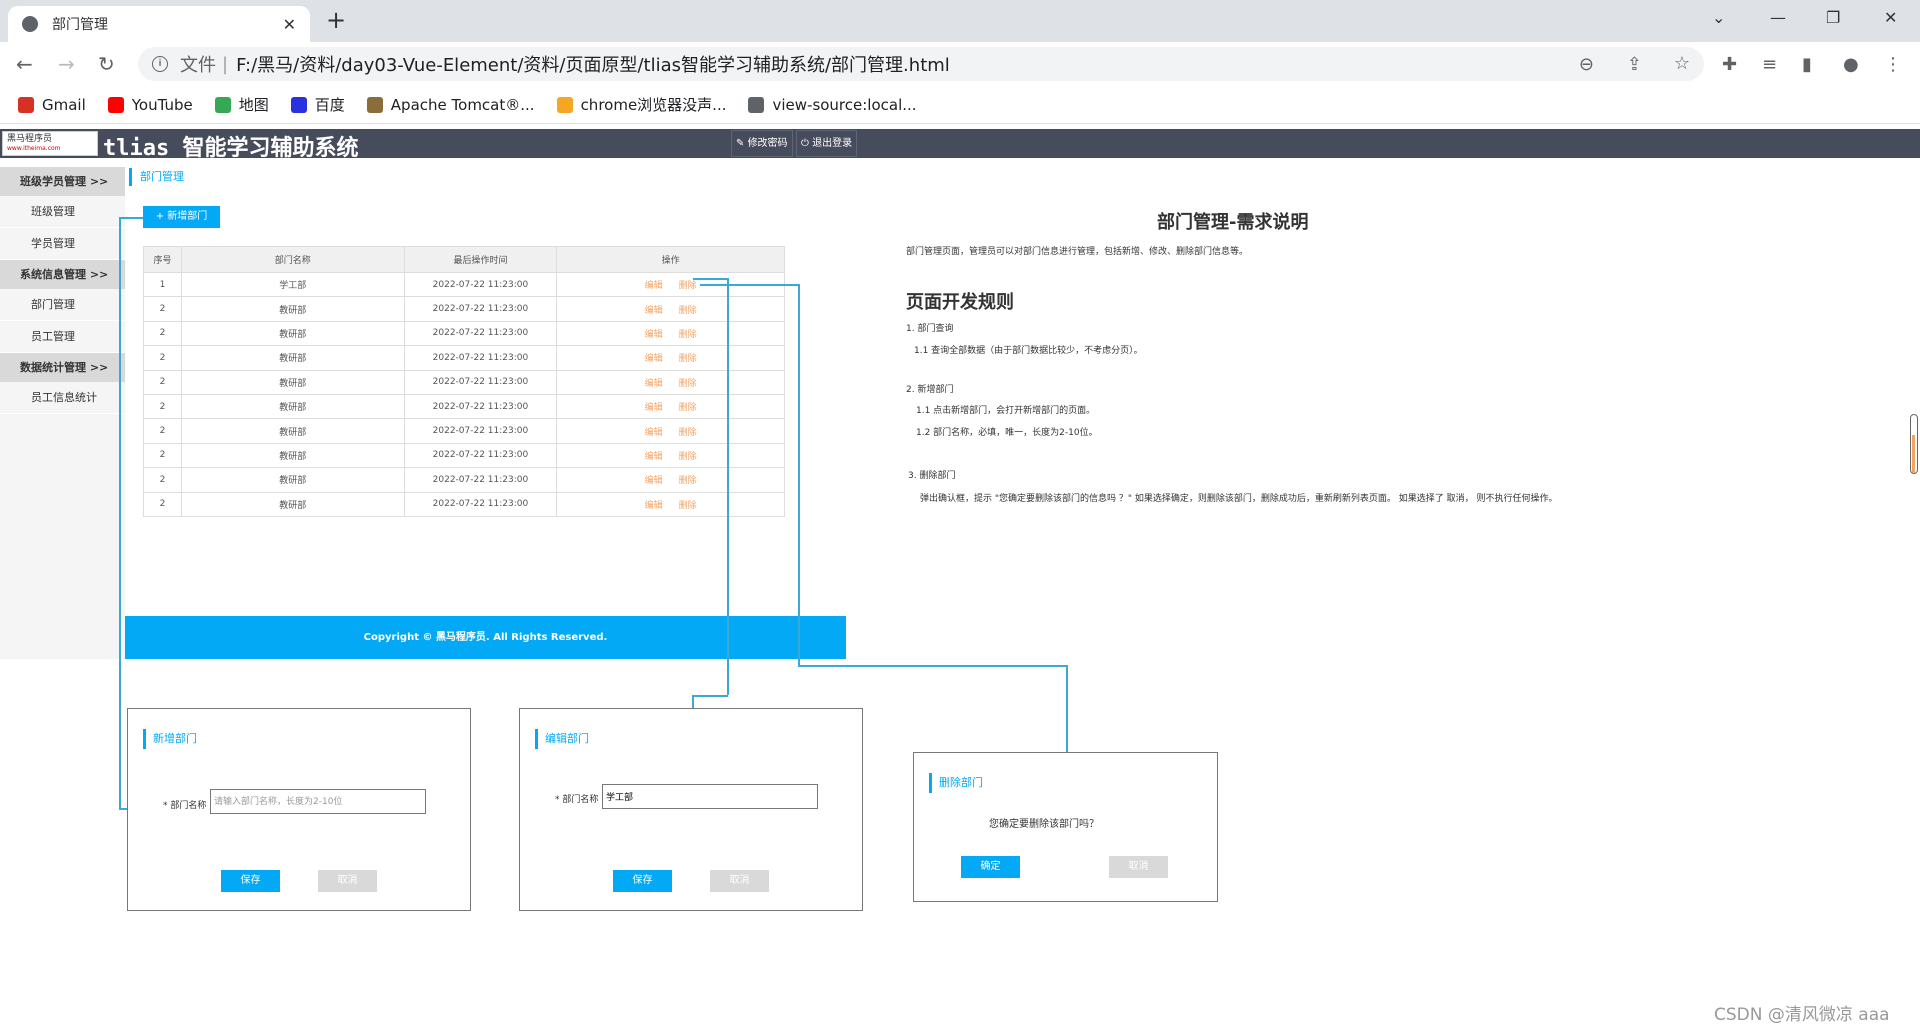  I want to click on bookmark-star-icon: ☆, so click(1682, 63).